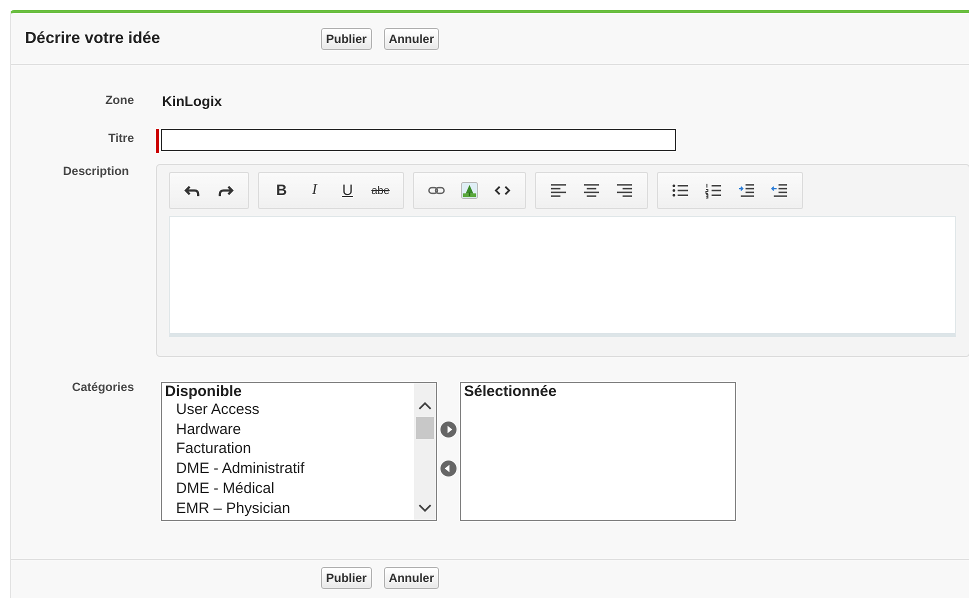  What do you see at coordinates (102, 387) in the screenshot?
I see `field-label: Catégories` at bounding box center [102, 387].